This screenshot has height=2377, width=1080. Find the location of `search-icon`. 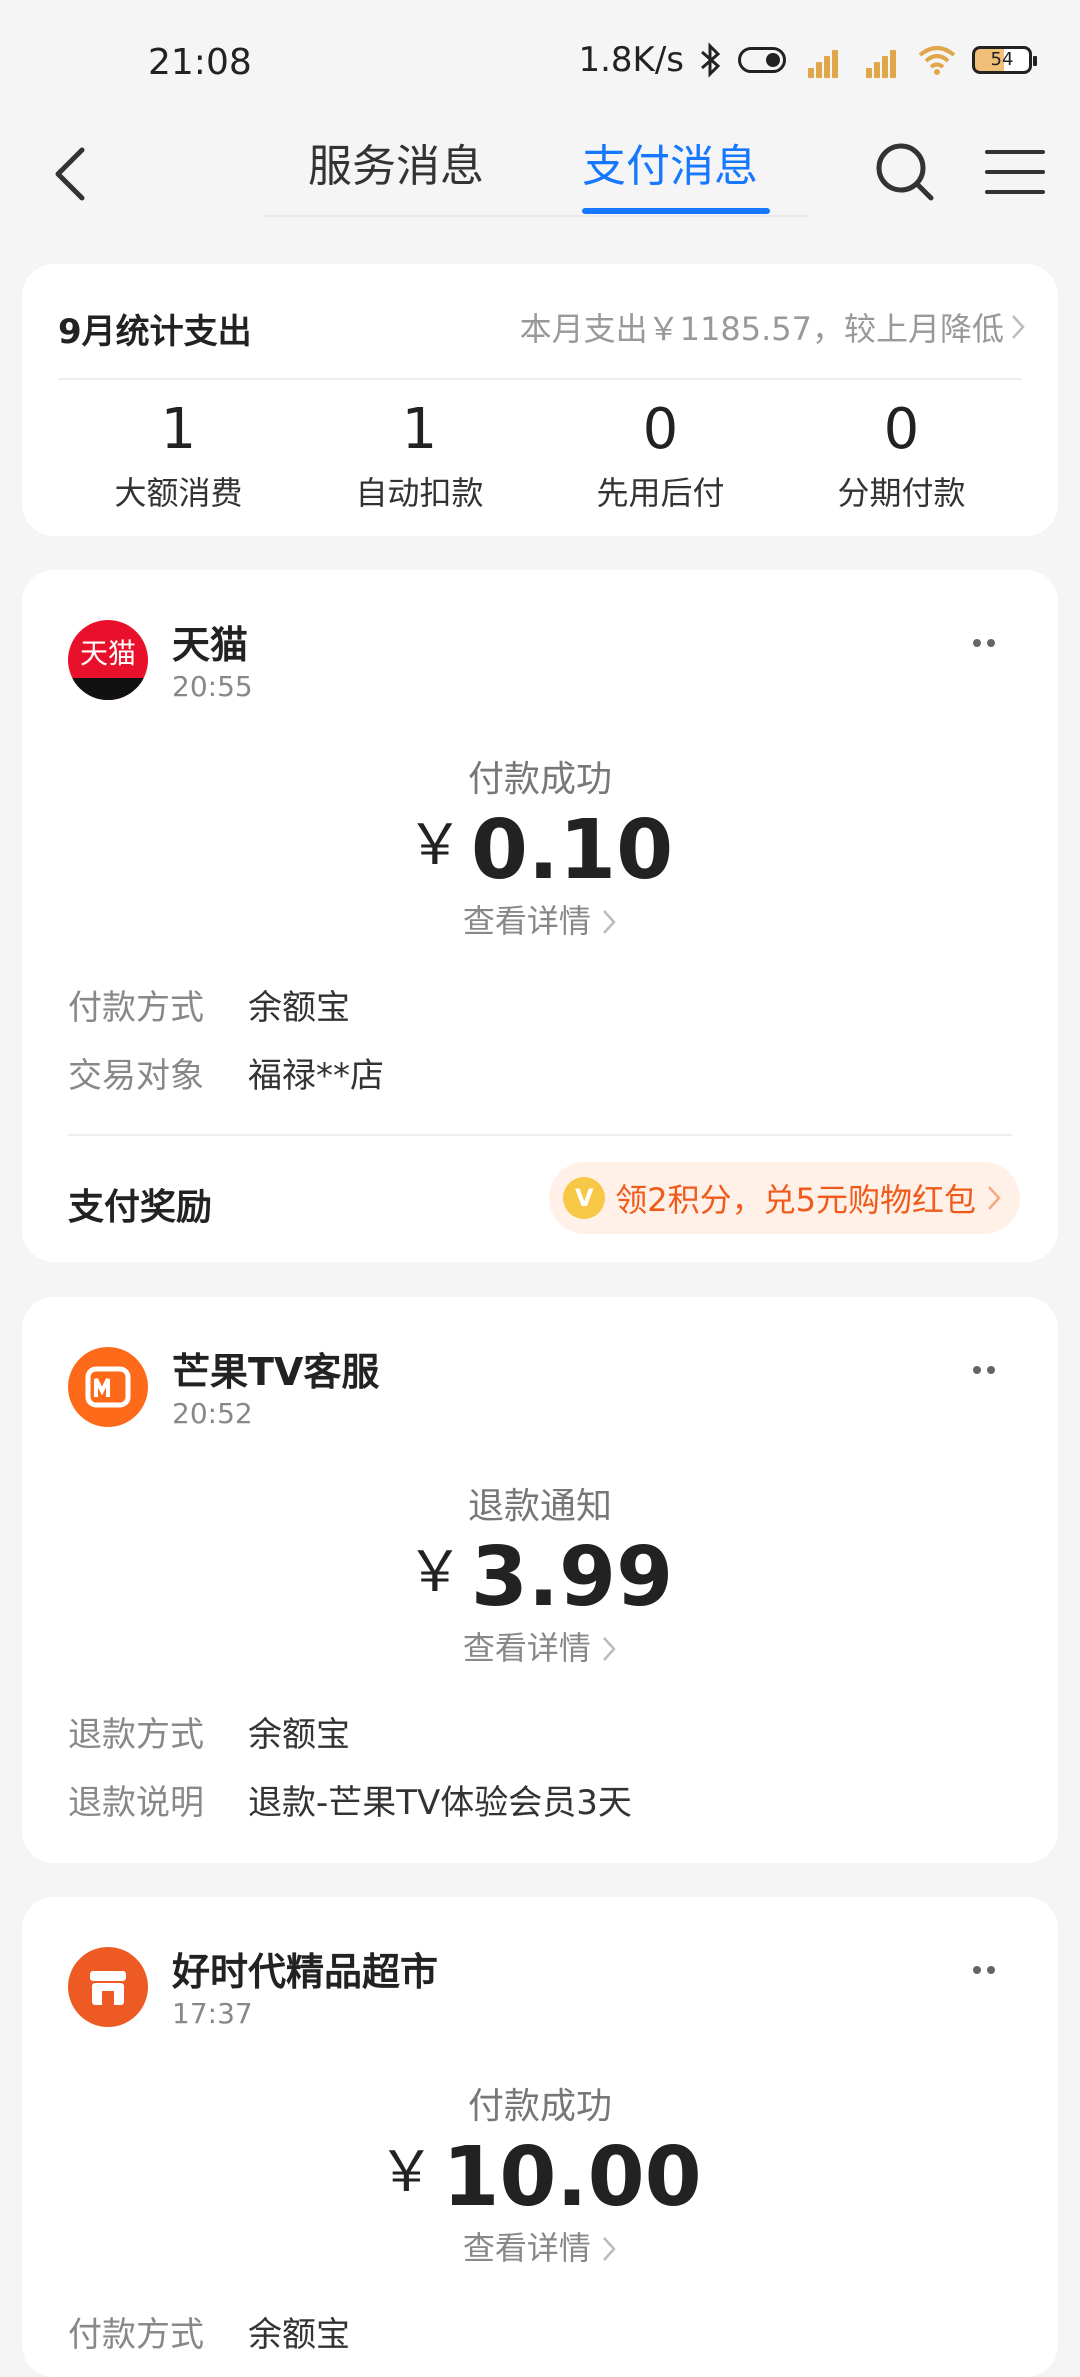

search-icon is located at coordinates (905, 172).